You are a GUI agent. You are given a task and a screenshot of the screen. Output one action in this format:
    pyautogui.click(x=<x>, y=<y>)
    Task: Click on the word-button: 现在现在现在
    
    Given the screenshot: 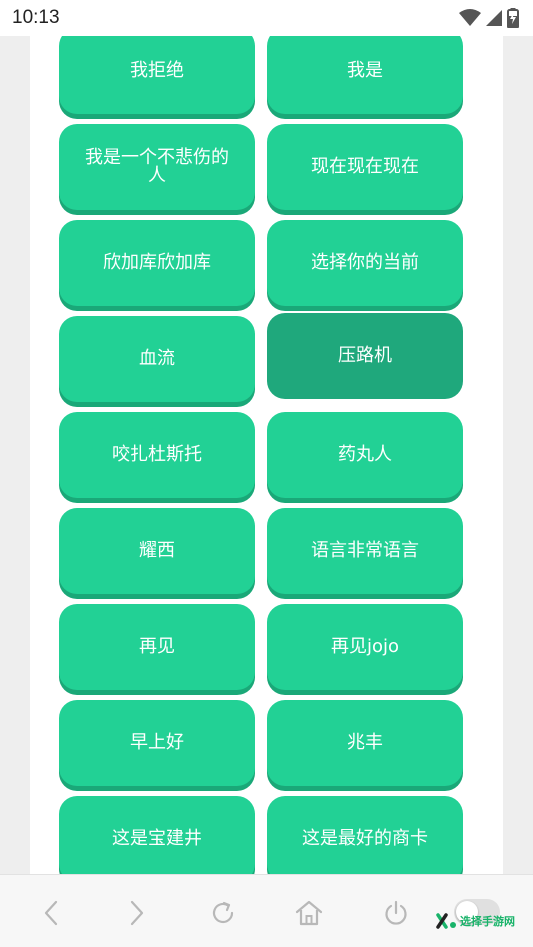 What is the action you would take?
    pyautogui.click(x=365, y=167)
    